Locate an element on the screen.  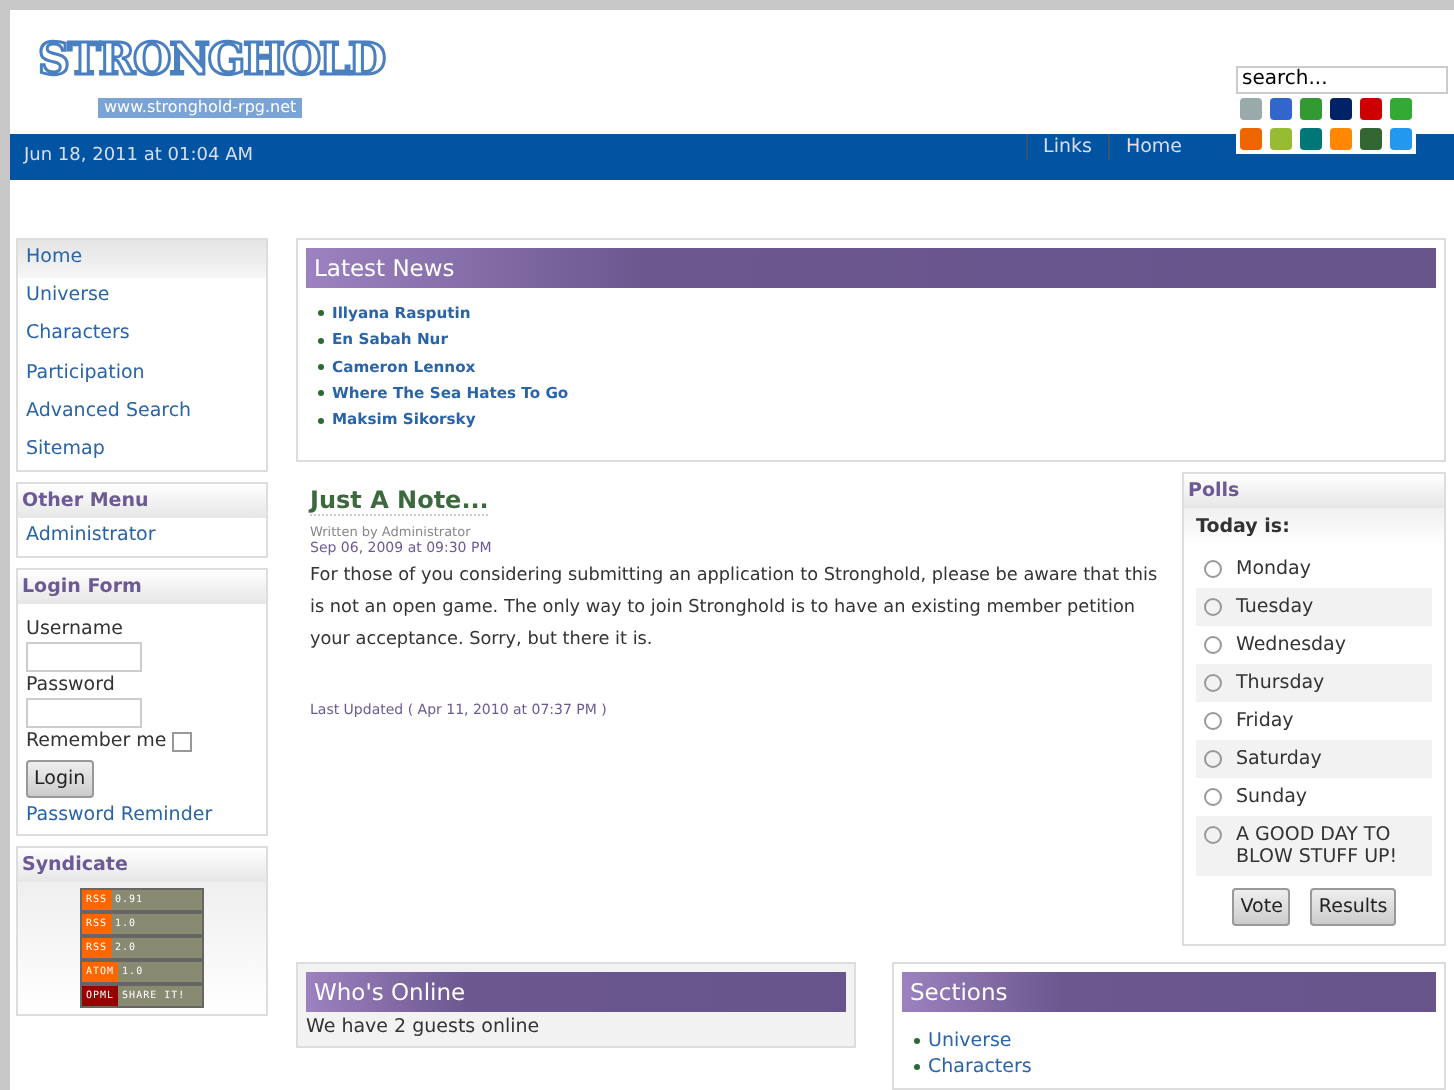
online-text: We have 2 guests online is located at coordinates (424, 1026).